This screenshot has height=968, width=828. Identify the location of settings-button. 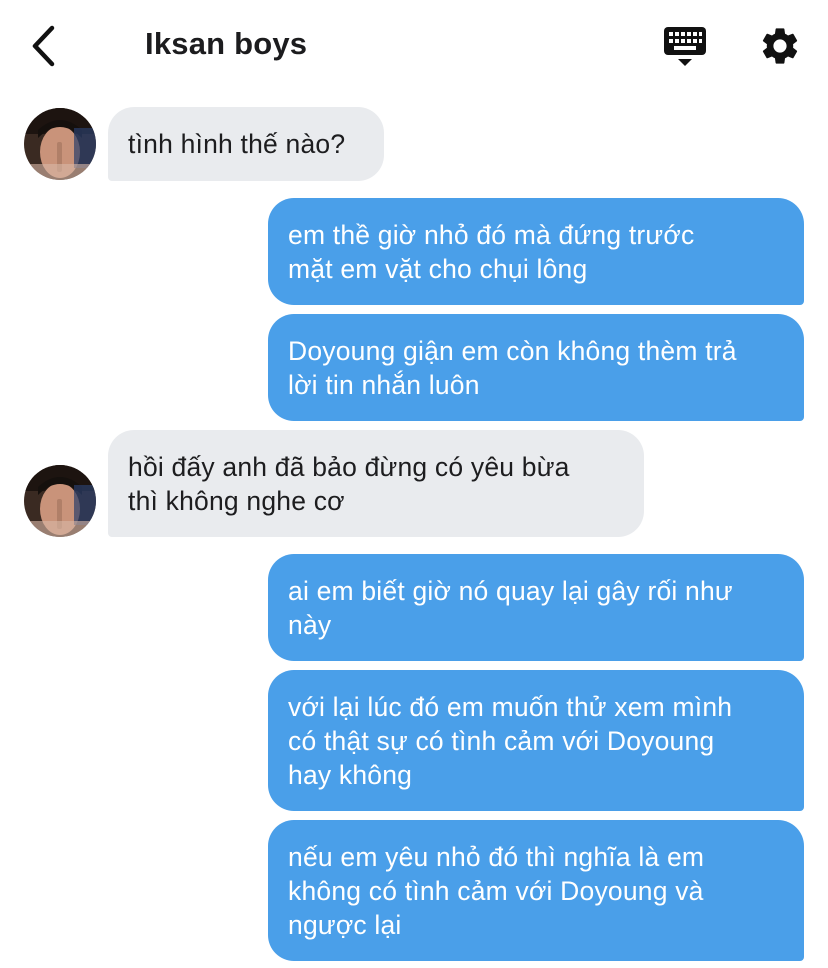
(780, 46).